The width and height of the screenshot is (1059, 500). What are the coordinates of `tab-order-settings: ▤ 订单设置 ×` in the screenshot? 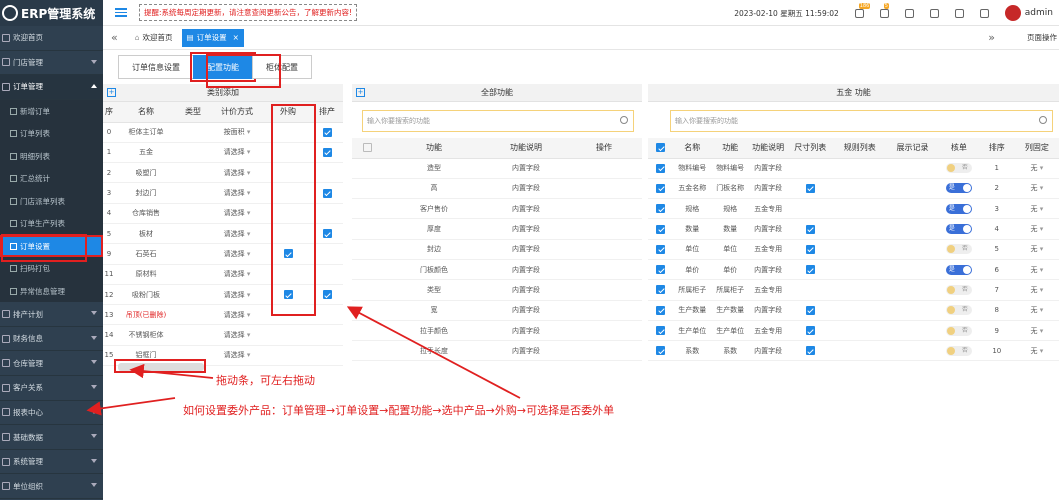 It's located at (212, 37).